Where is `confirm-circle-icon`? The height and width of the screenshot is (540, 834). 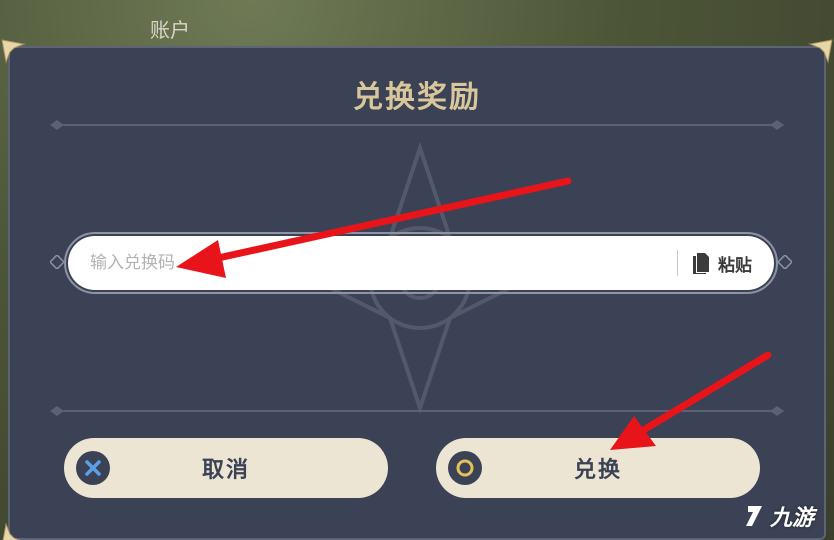 confirm-circle-icon is located at coordinates (465, 468).